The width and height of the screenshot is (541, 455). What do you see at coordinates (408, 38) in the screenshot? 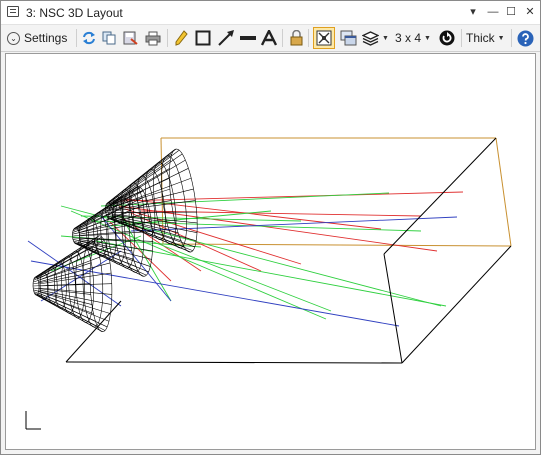
I see `layout-grid-label: 3 x 4` at bounding box center [408, 38].